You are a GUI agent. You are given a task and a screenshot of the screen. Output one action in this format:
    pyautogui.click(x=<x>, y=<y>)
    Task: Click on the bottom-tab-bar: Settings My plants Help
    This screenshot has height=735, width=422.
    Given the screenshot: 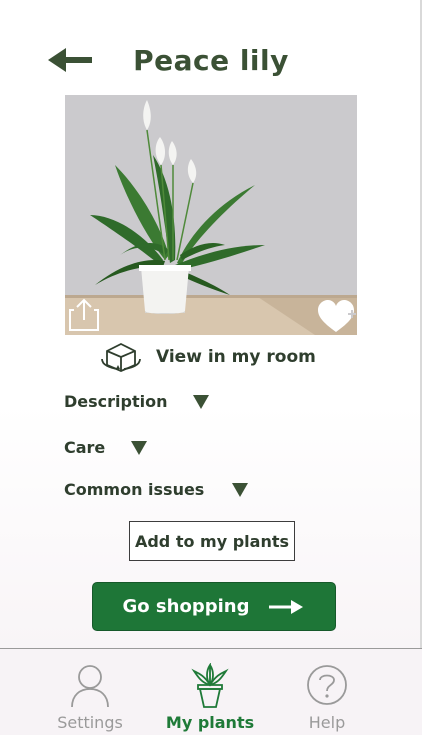 What is the action you would take?
    pyautogui.click(x=211, y=691)
    